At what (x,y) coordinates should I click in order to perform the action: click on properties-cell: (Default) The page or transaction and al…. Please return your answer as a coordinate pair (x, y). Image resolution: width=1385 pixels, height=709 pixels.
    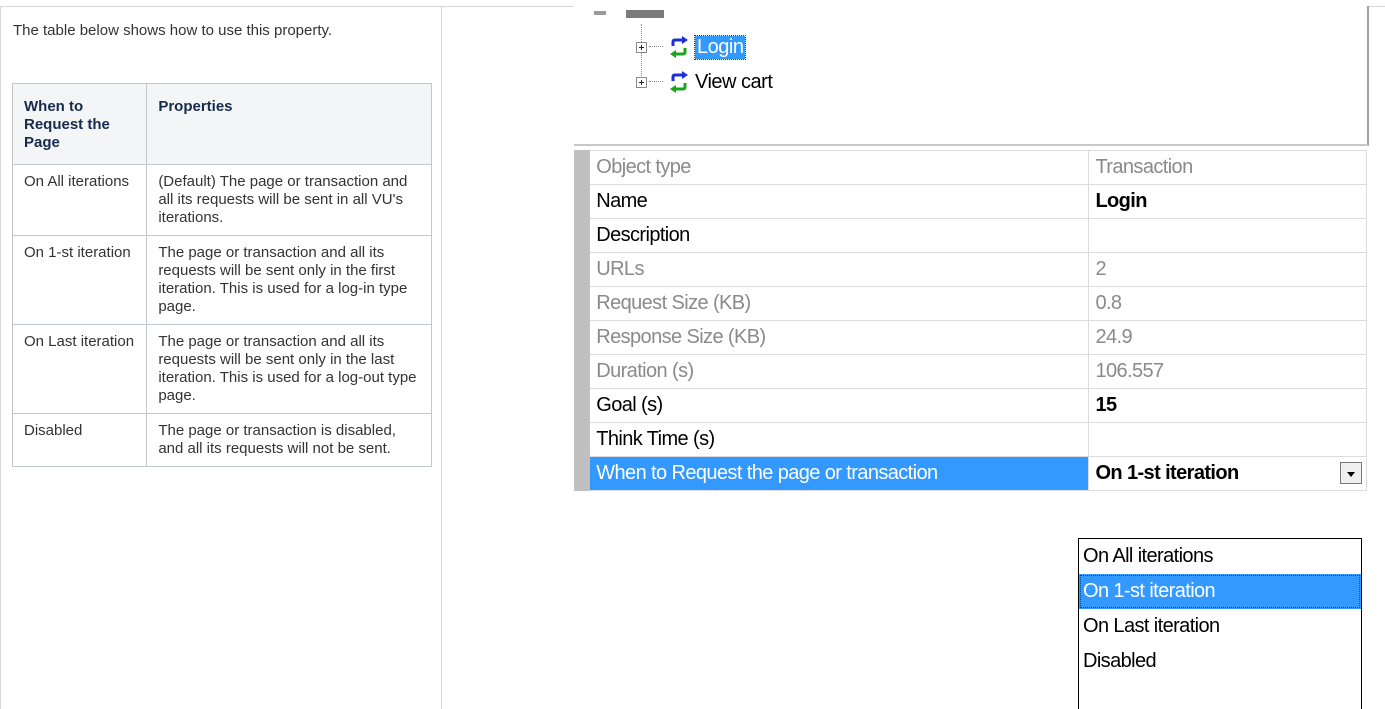
    Looking at the image, I should click on (289, 200).